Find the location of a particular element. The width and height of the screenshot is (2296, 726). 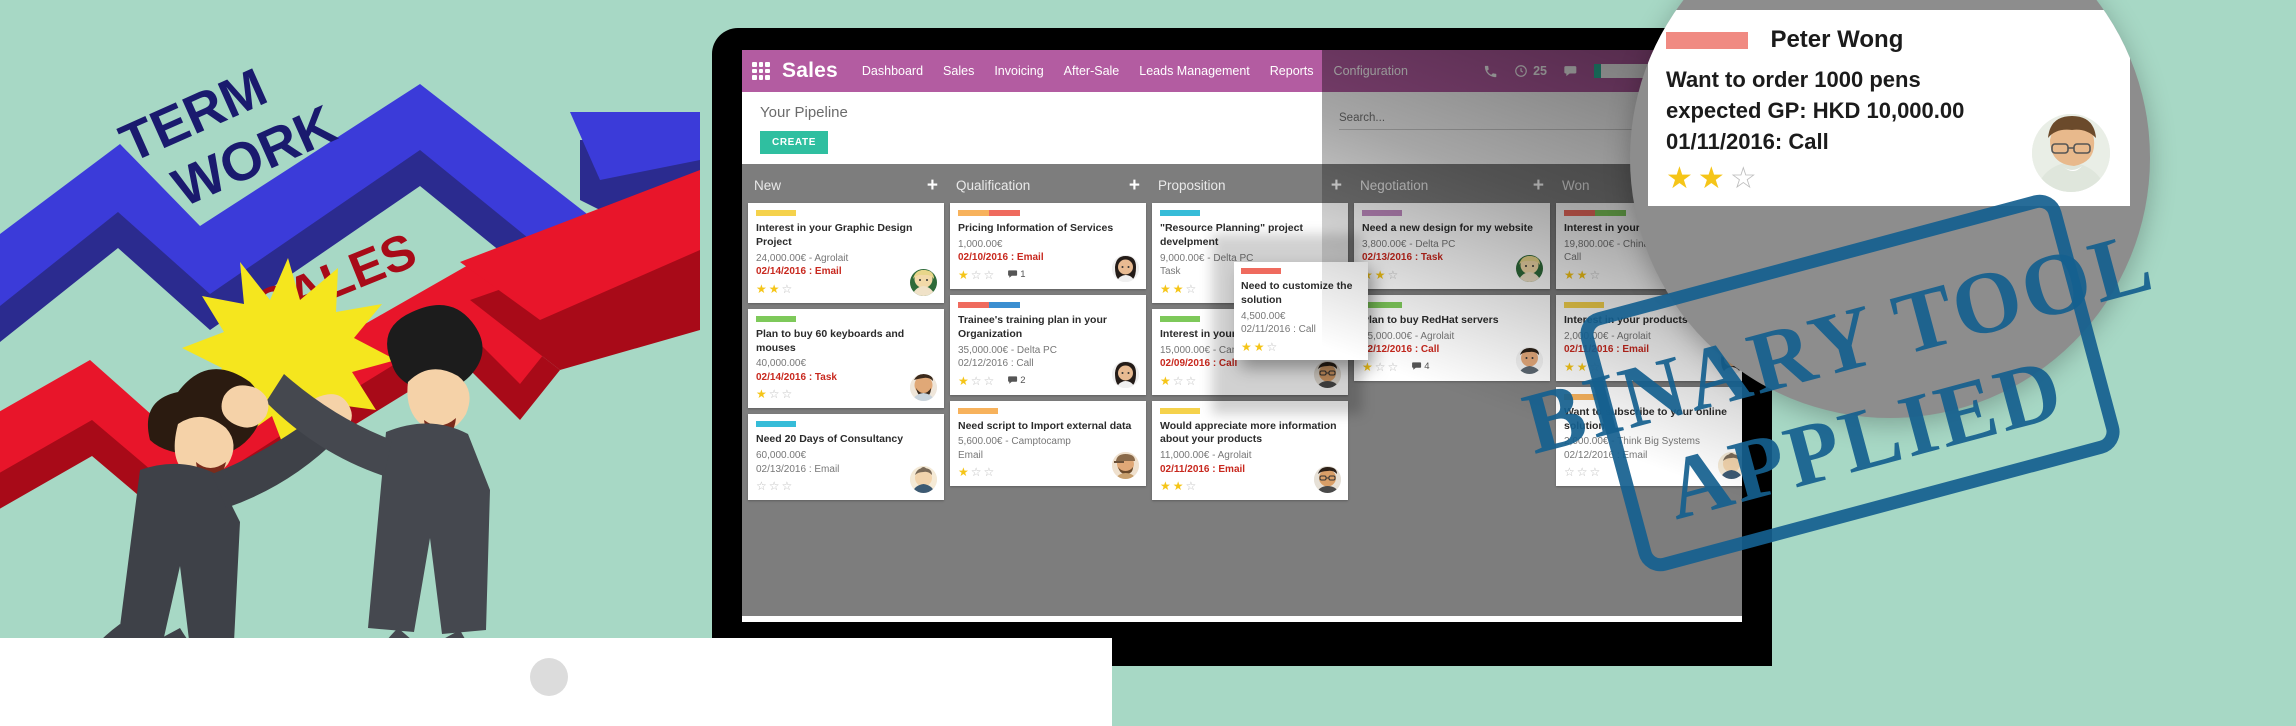

column-title: Won is located at coordinates (1576, 185).